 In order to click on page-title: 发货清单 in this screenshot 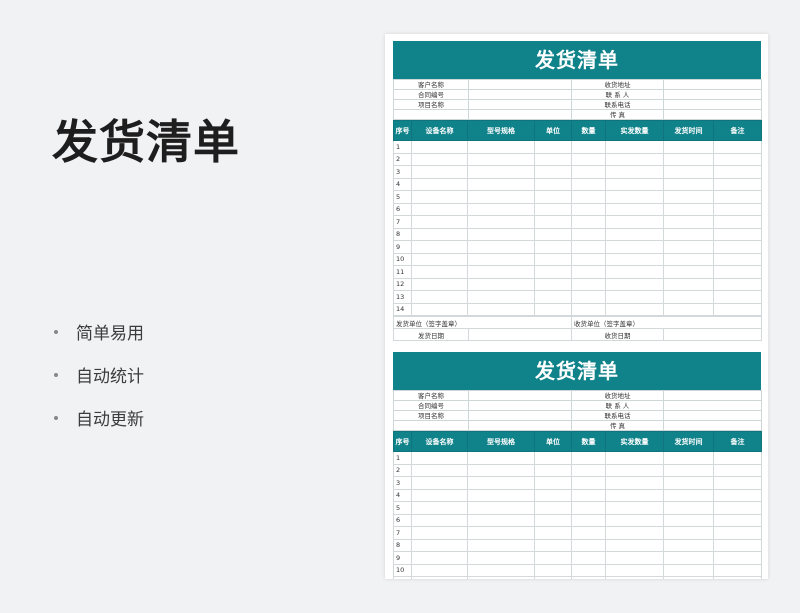, I will do `click(146, 142)`.